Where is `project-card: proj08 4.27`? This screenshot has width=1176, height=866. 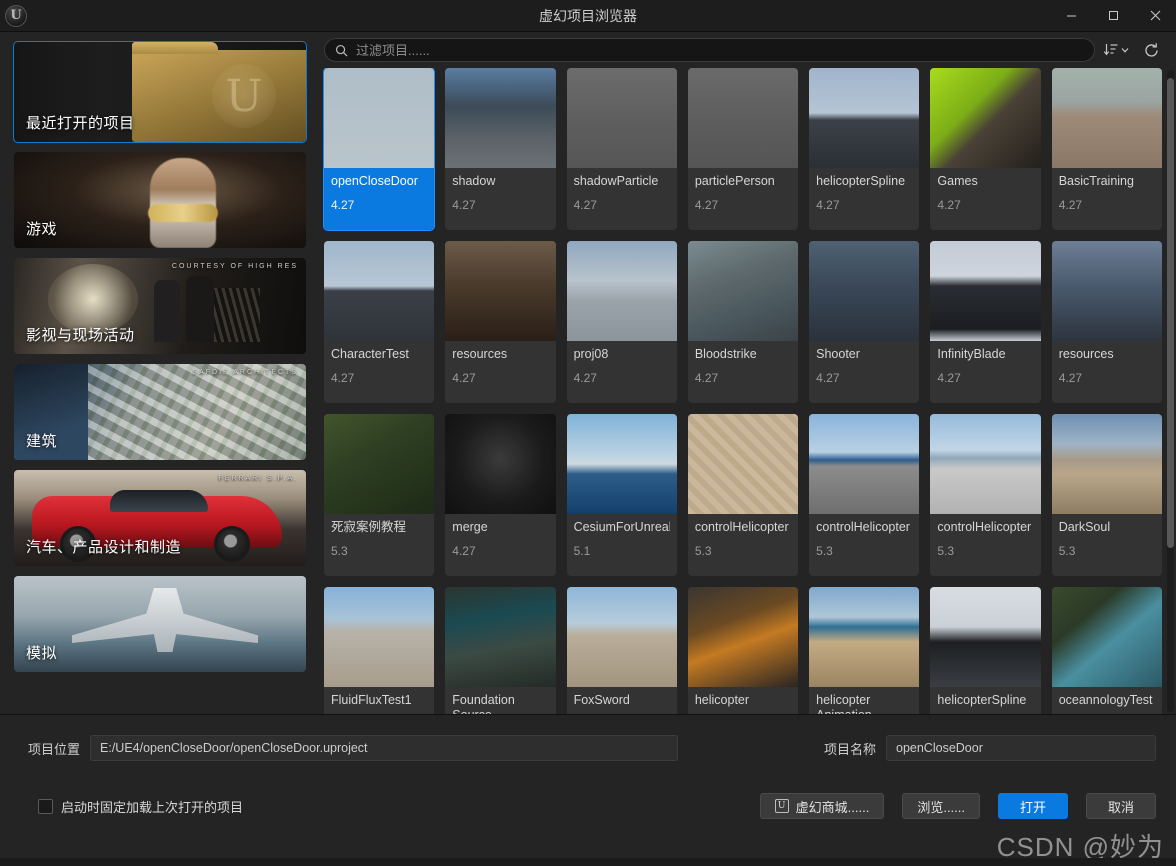 project-card: proj08 4.27 is located at coordinates (621, 322).